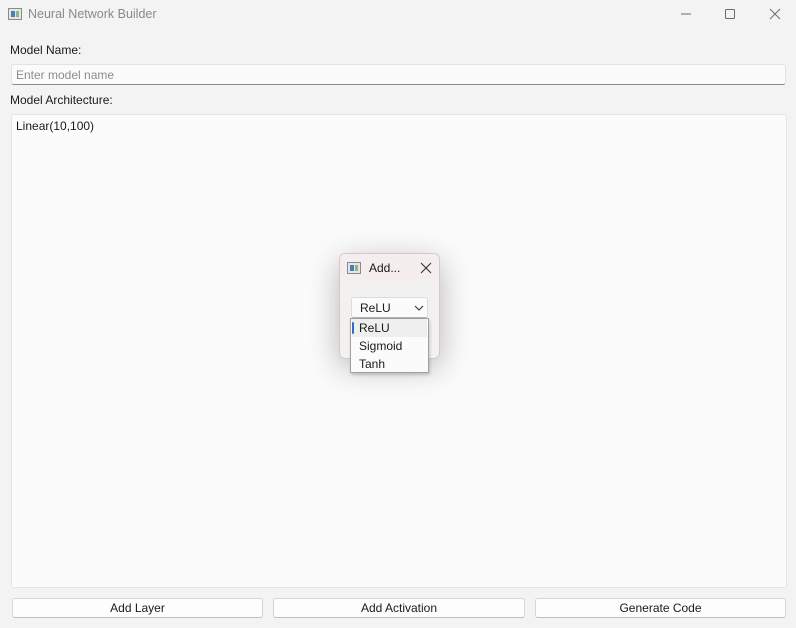 This screenshot has width=796, height=628. I want to click on dropdown-option-sigmoid: Sigmoid, so click(389, 346).